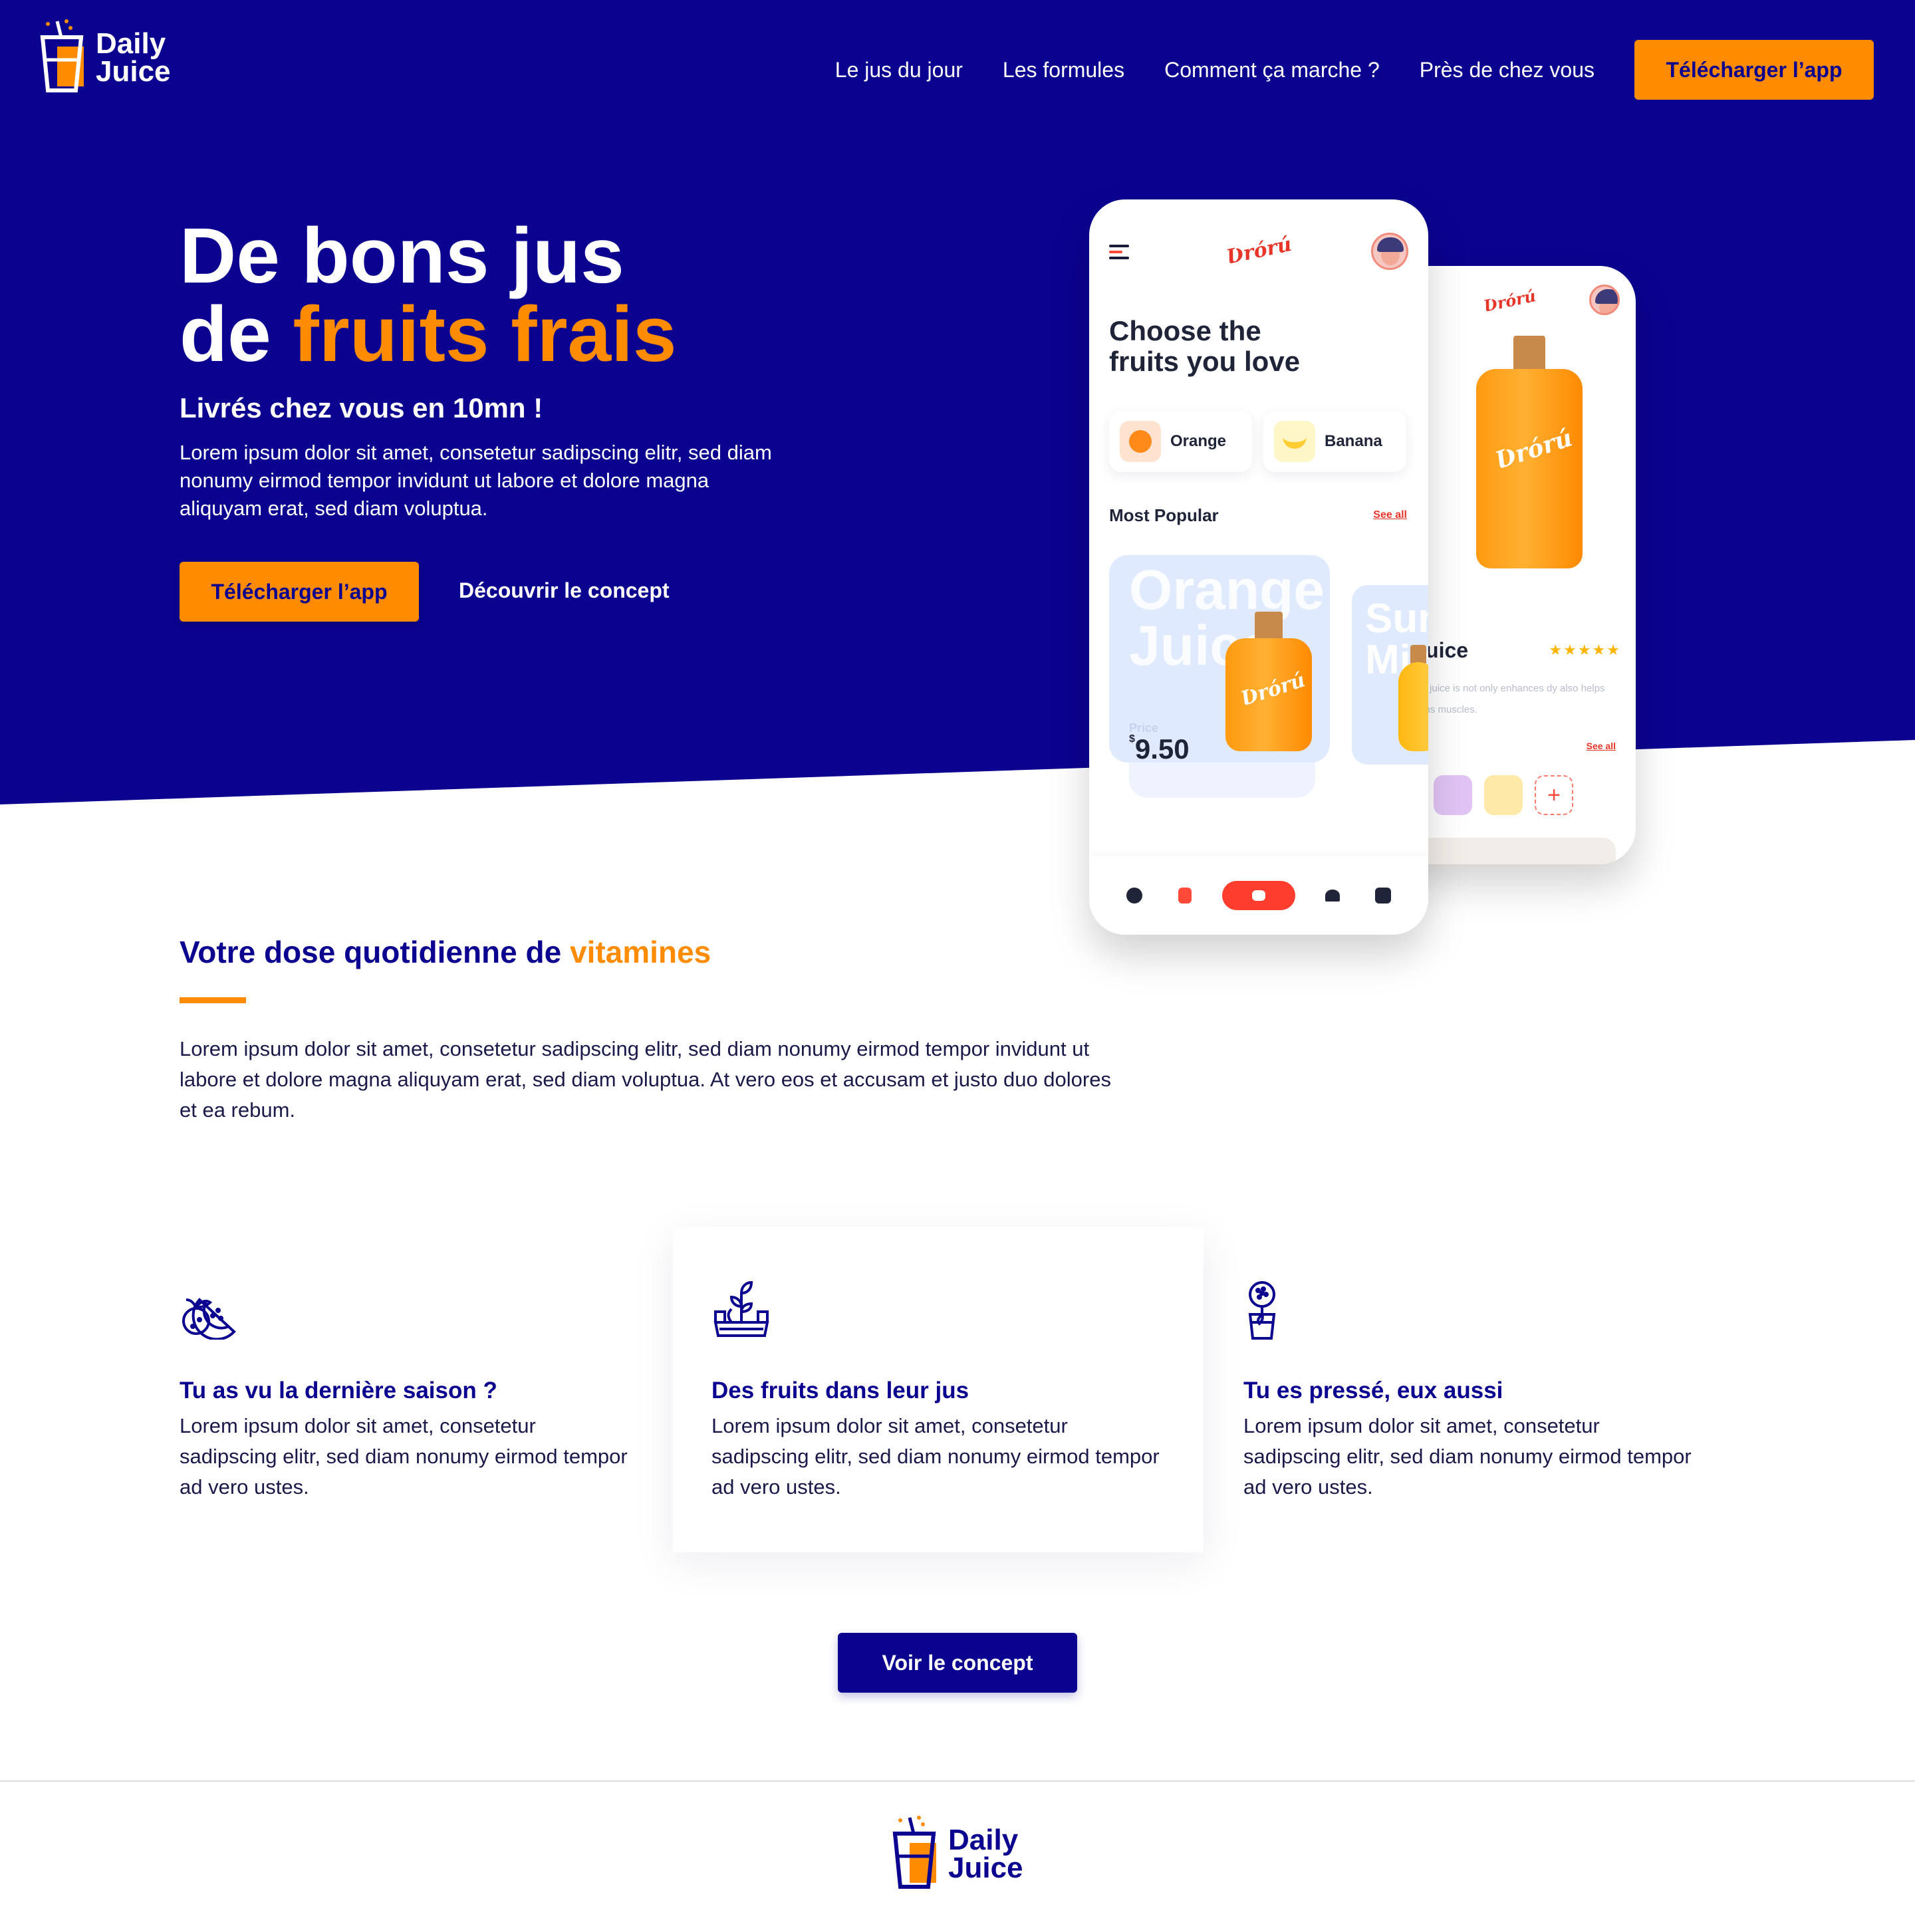 The height and width of the screenshot is (1932, 1915). Describe the element at coordinates (1164, 515) in the screenshot. I see `most-popular-title: Most Popular` at that location.